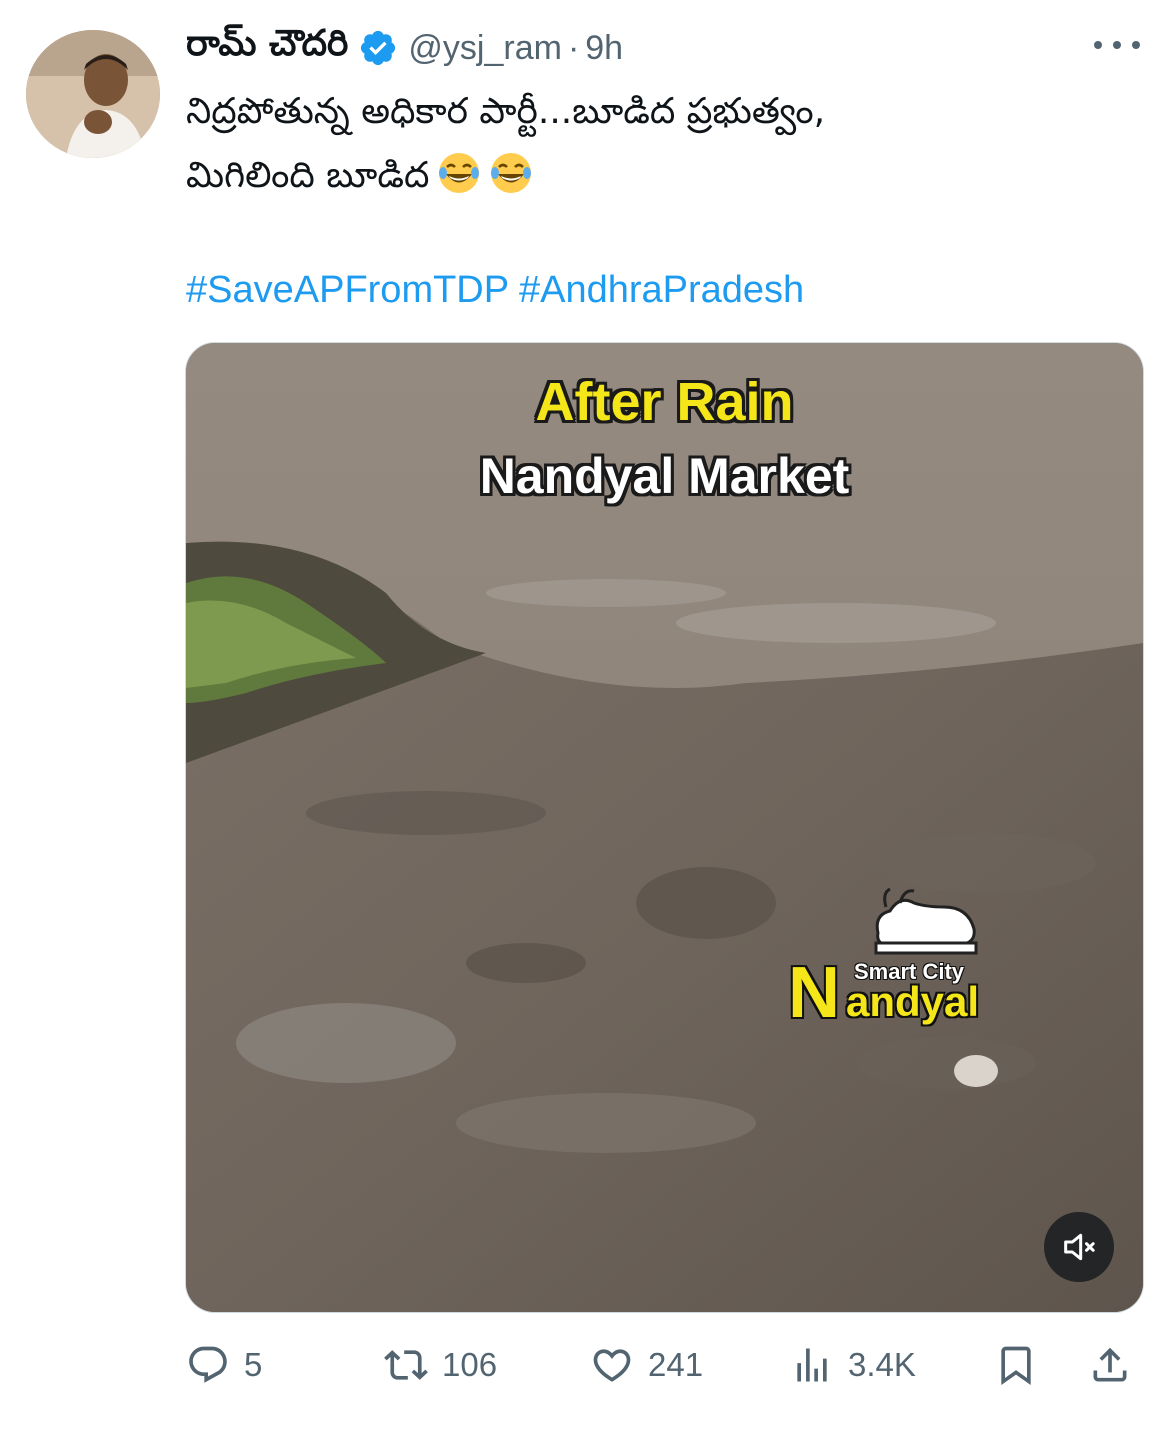 The width and height of the screenshot is (1170, 1433). Describe the element at coordinates (661, 290) in the screenshot. I see `hashtag-link: #AndhraPradesh` at that location.